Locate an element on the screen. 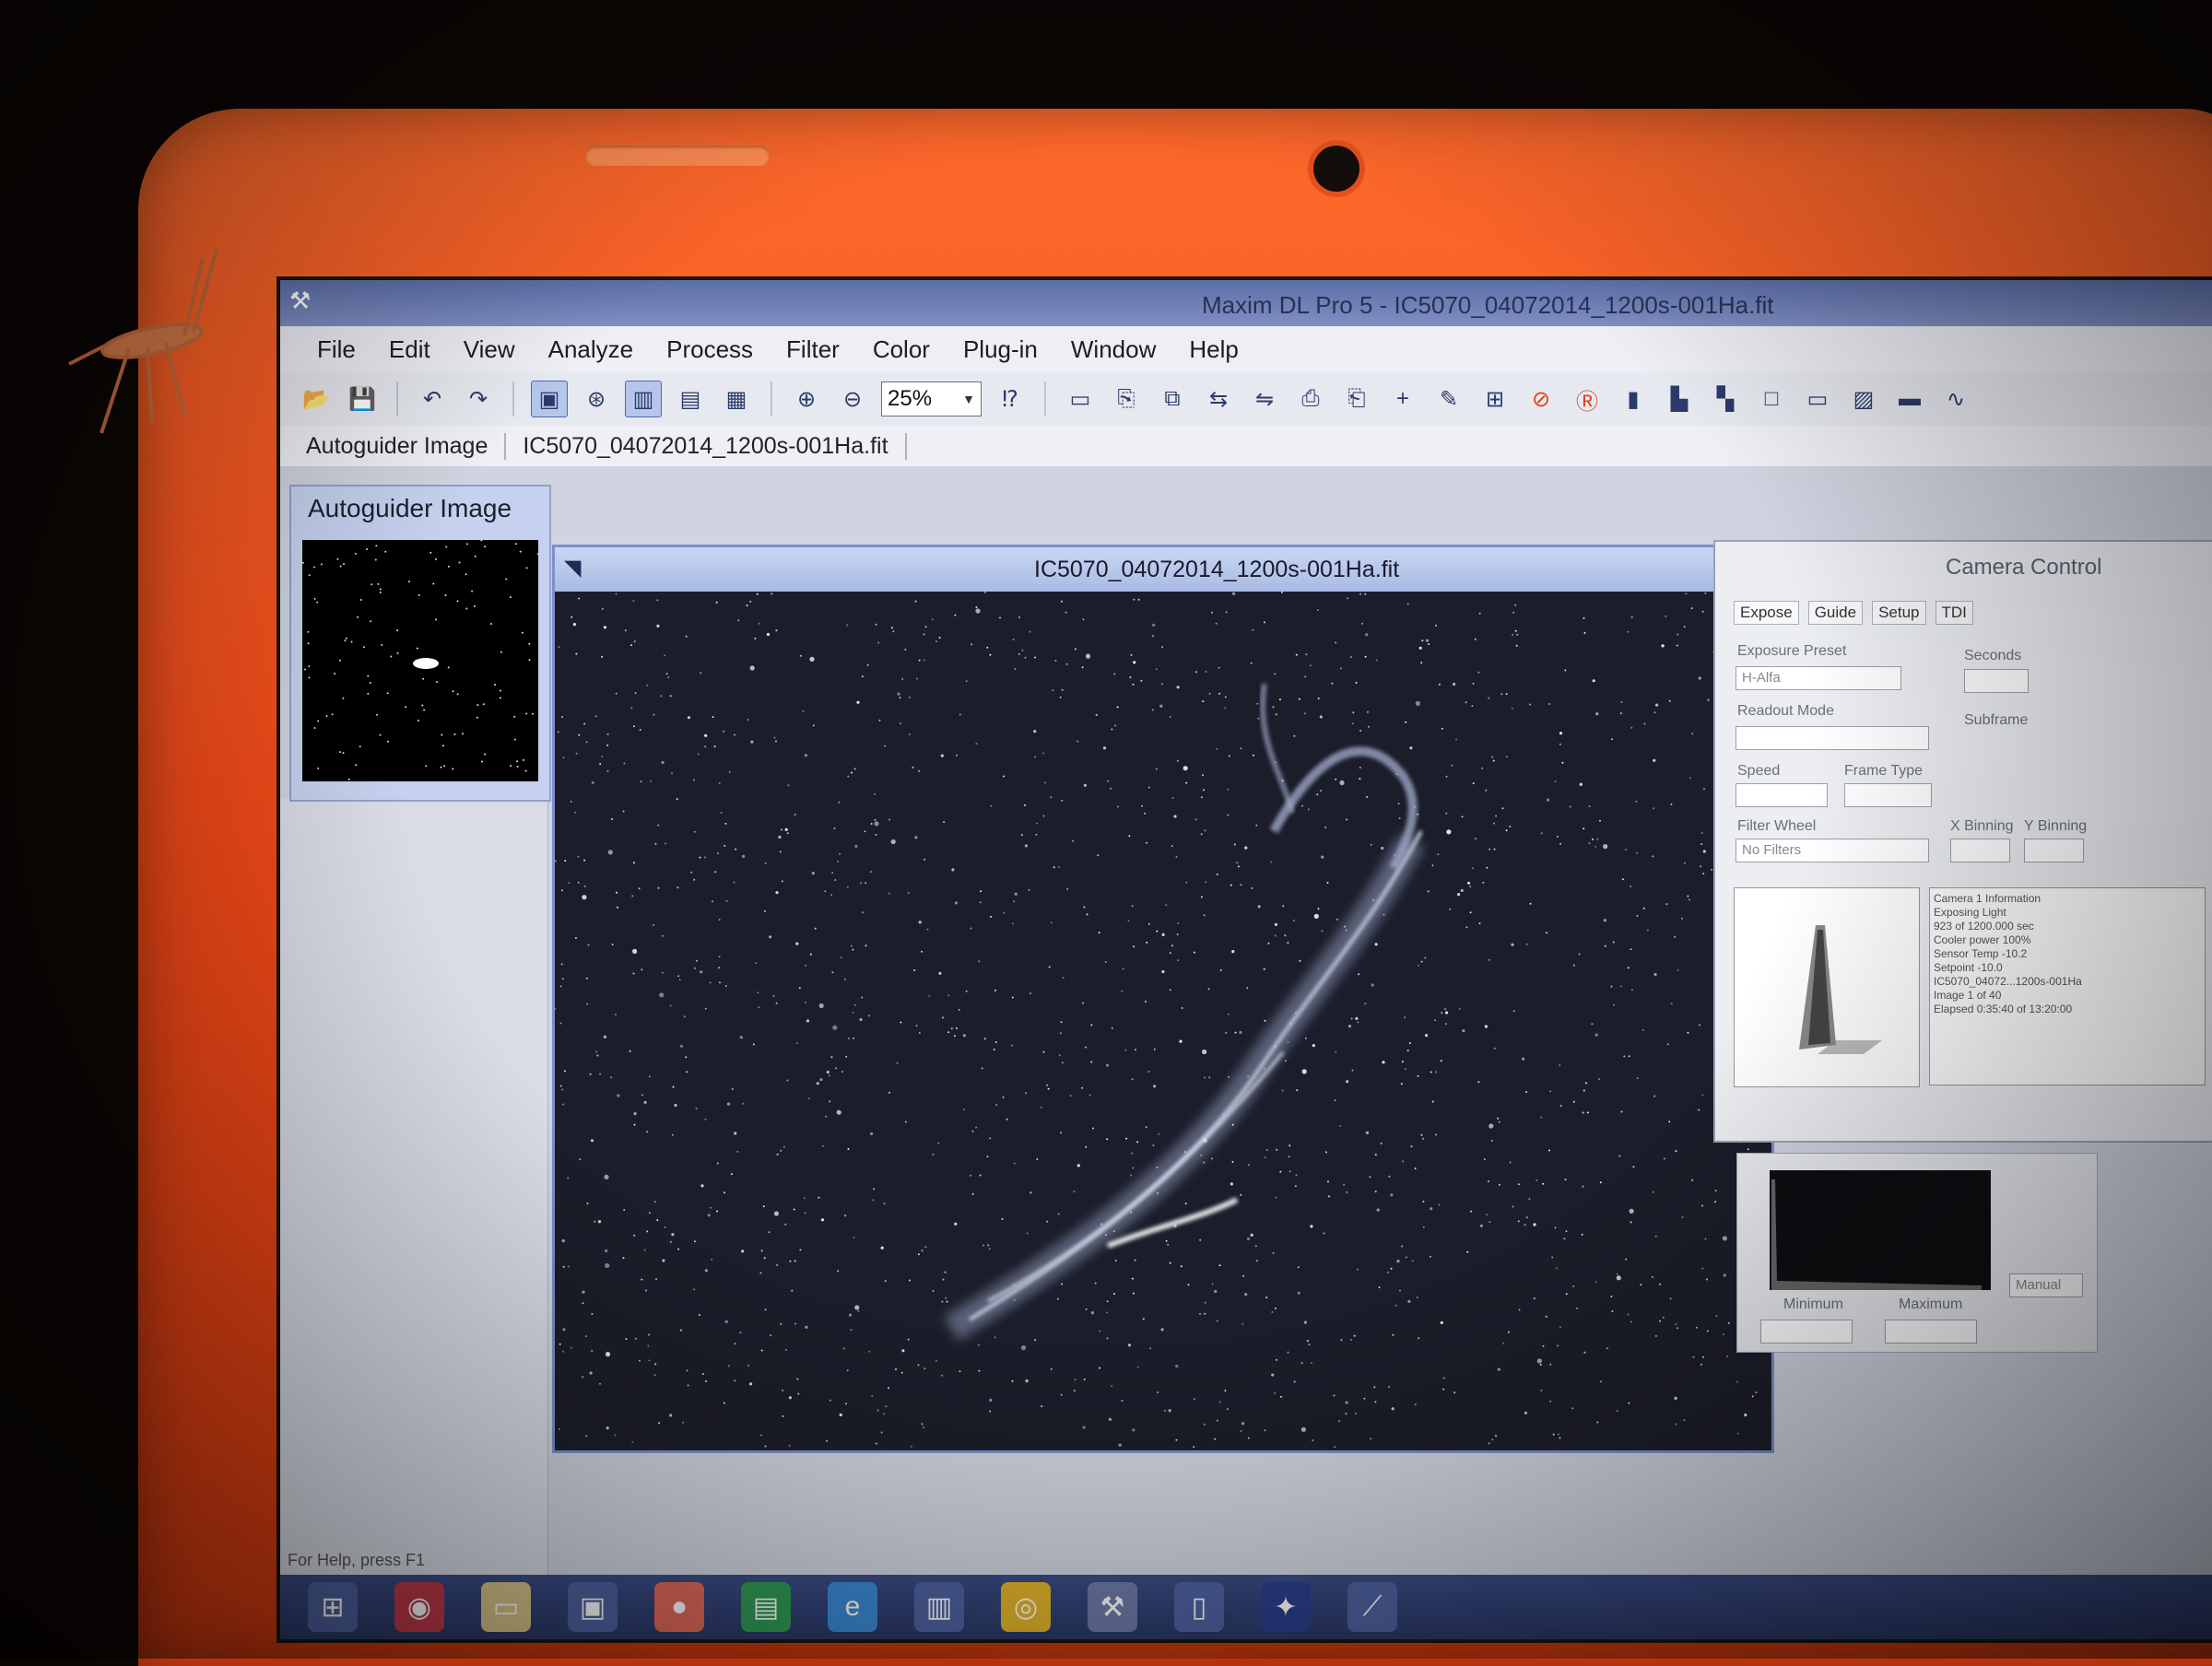 Image resolution: width=2212 pixels, height=1666 pixels. filter-wheel-select: No Filters is located at coordinates (1832, 850).